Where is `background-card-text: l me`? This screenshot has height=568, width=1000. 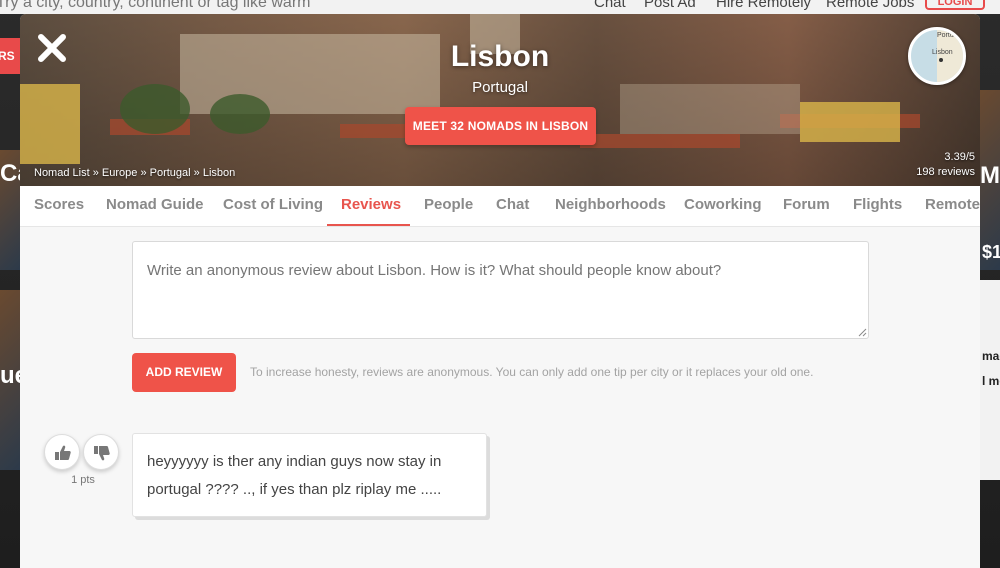 background-card-text: l me is located at coordinates (991, 381).